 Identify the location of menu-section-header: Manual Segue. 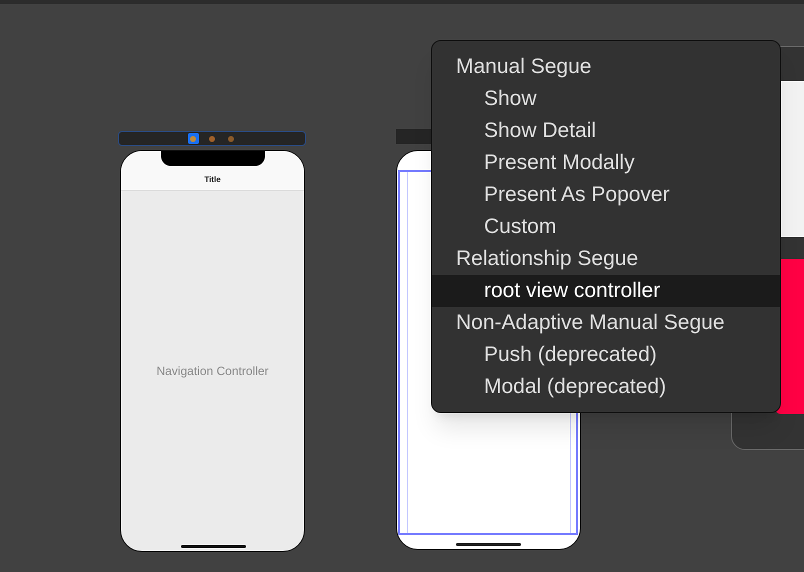
(523, 67).